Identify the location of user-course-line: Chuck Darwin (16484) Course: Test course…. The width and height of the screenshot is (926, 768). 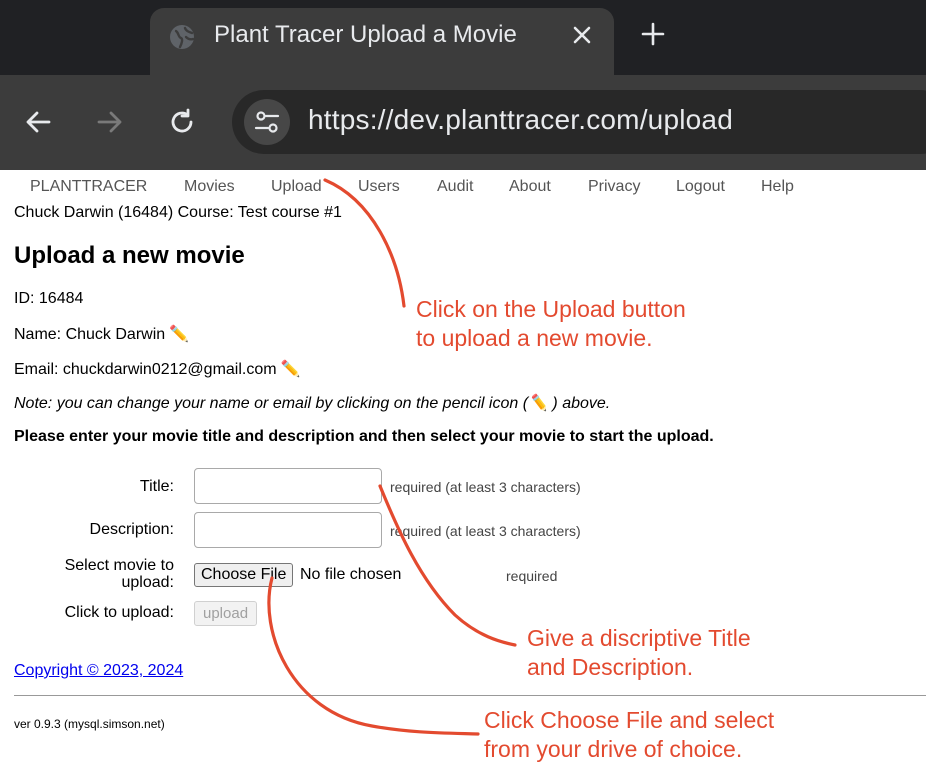
(178, 212).